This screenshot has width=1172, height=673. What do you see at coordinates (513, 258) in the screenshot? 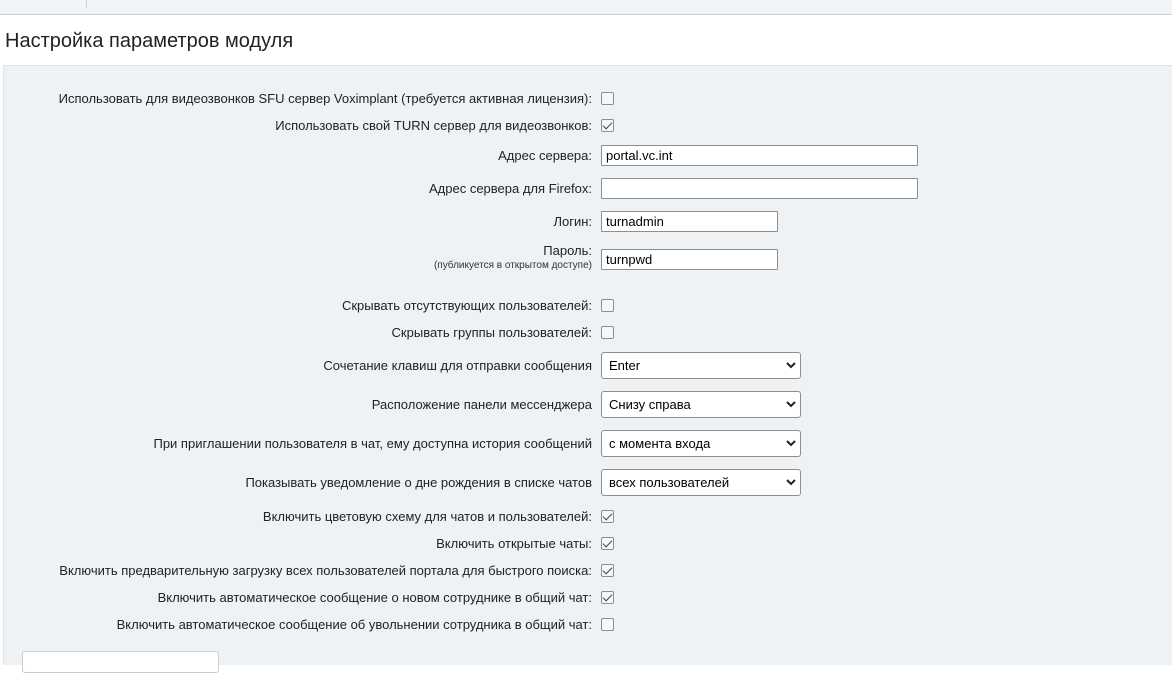
I see `password-label-group: Пароль: (публикуется в открытом доступе)` at bounding box center [513, 258].